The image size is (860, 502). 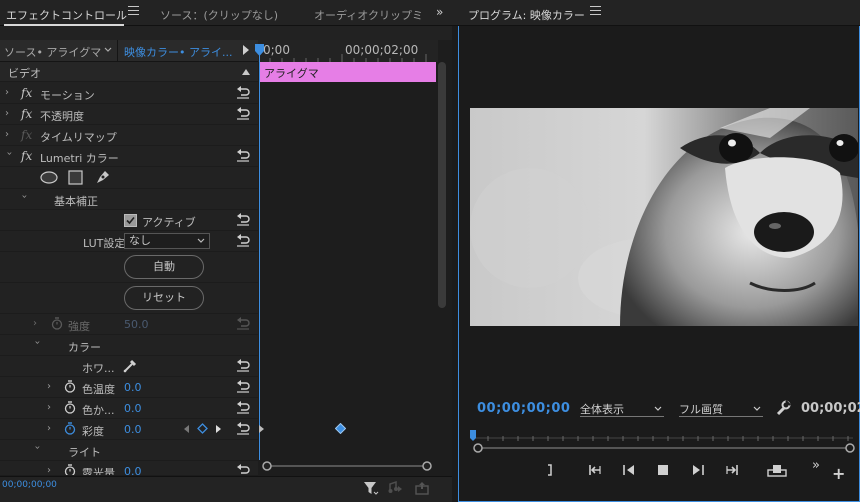 I want to click on effect-row-motion: › fx モーション, so click(x=129, y=93).